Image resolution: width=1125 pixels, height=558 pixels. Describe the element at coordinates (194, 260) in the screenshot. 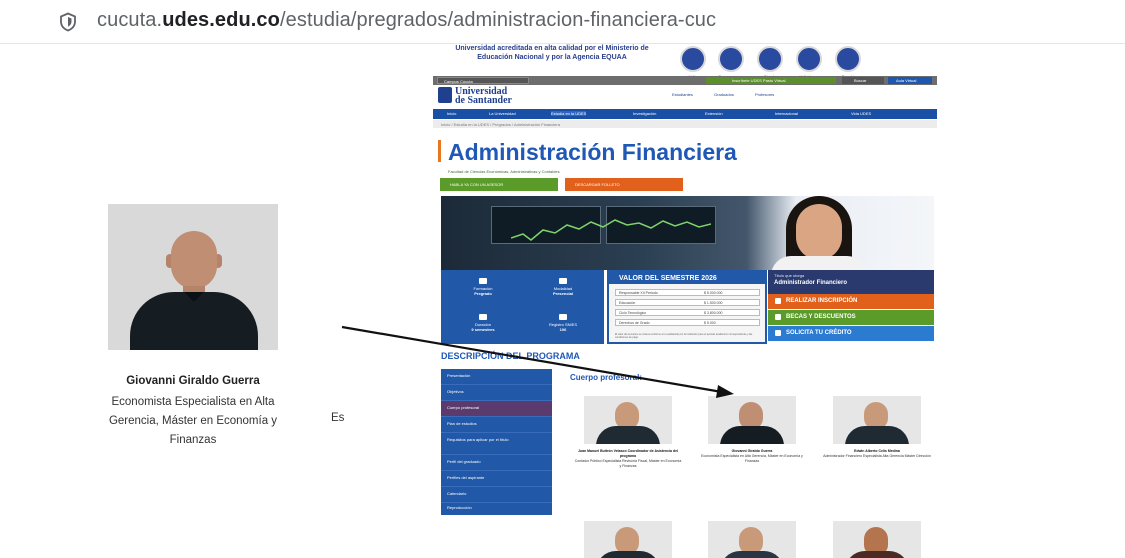

I see `photo-face` at that location.